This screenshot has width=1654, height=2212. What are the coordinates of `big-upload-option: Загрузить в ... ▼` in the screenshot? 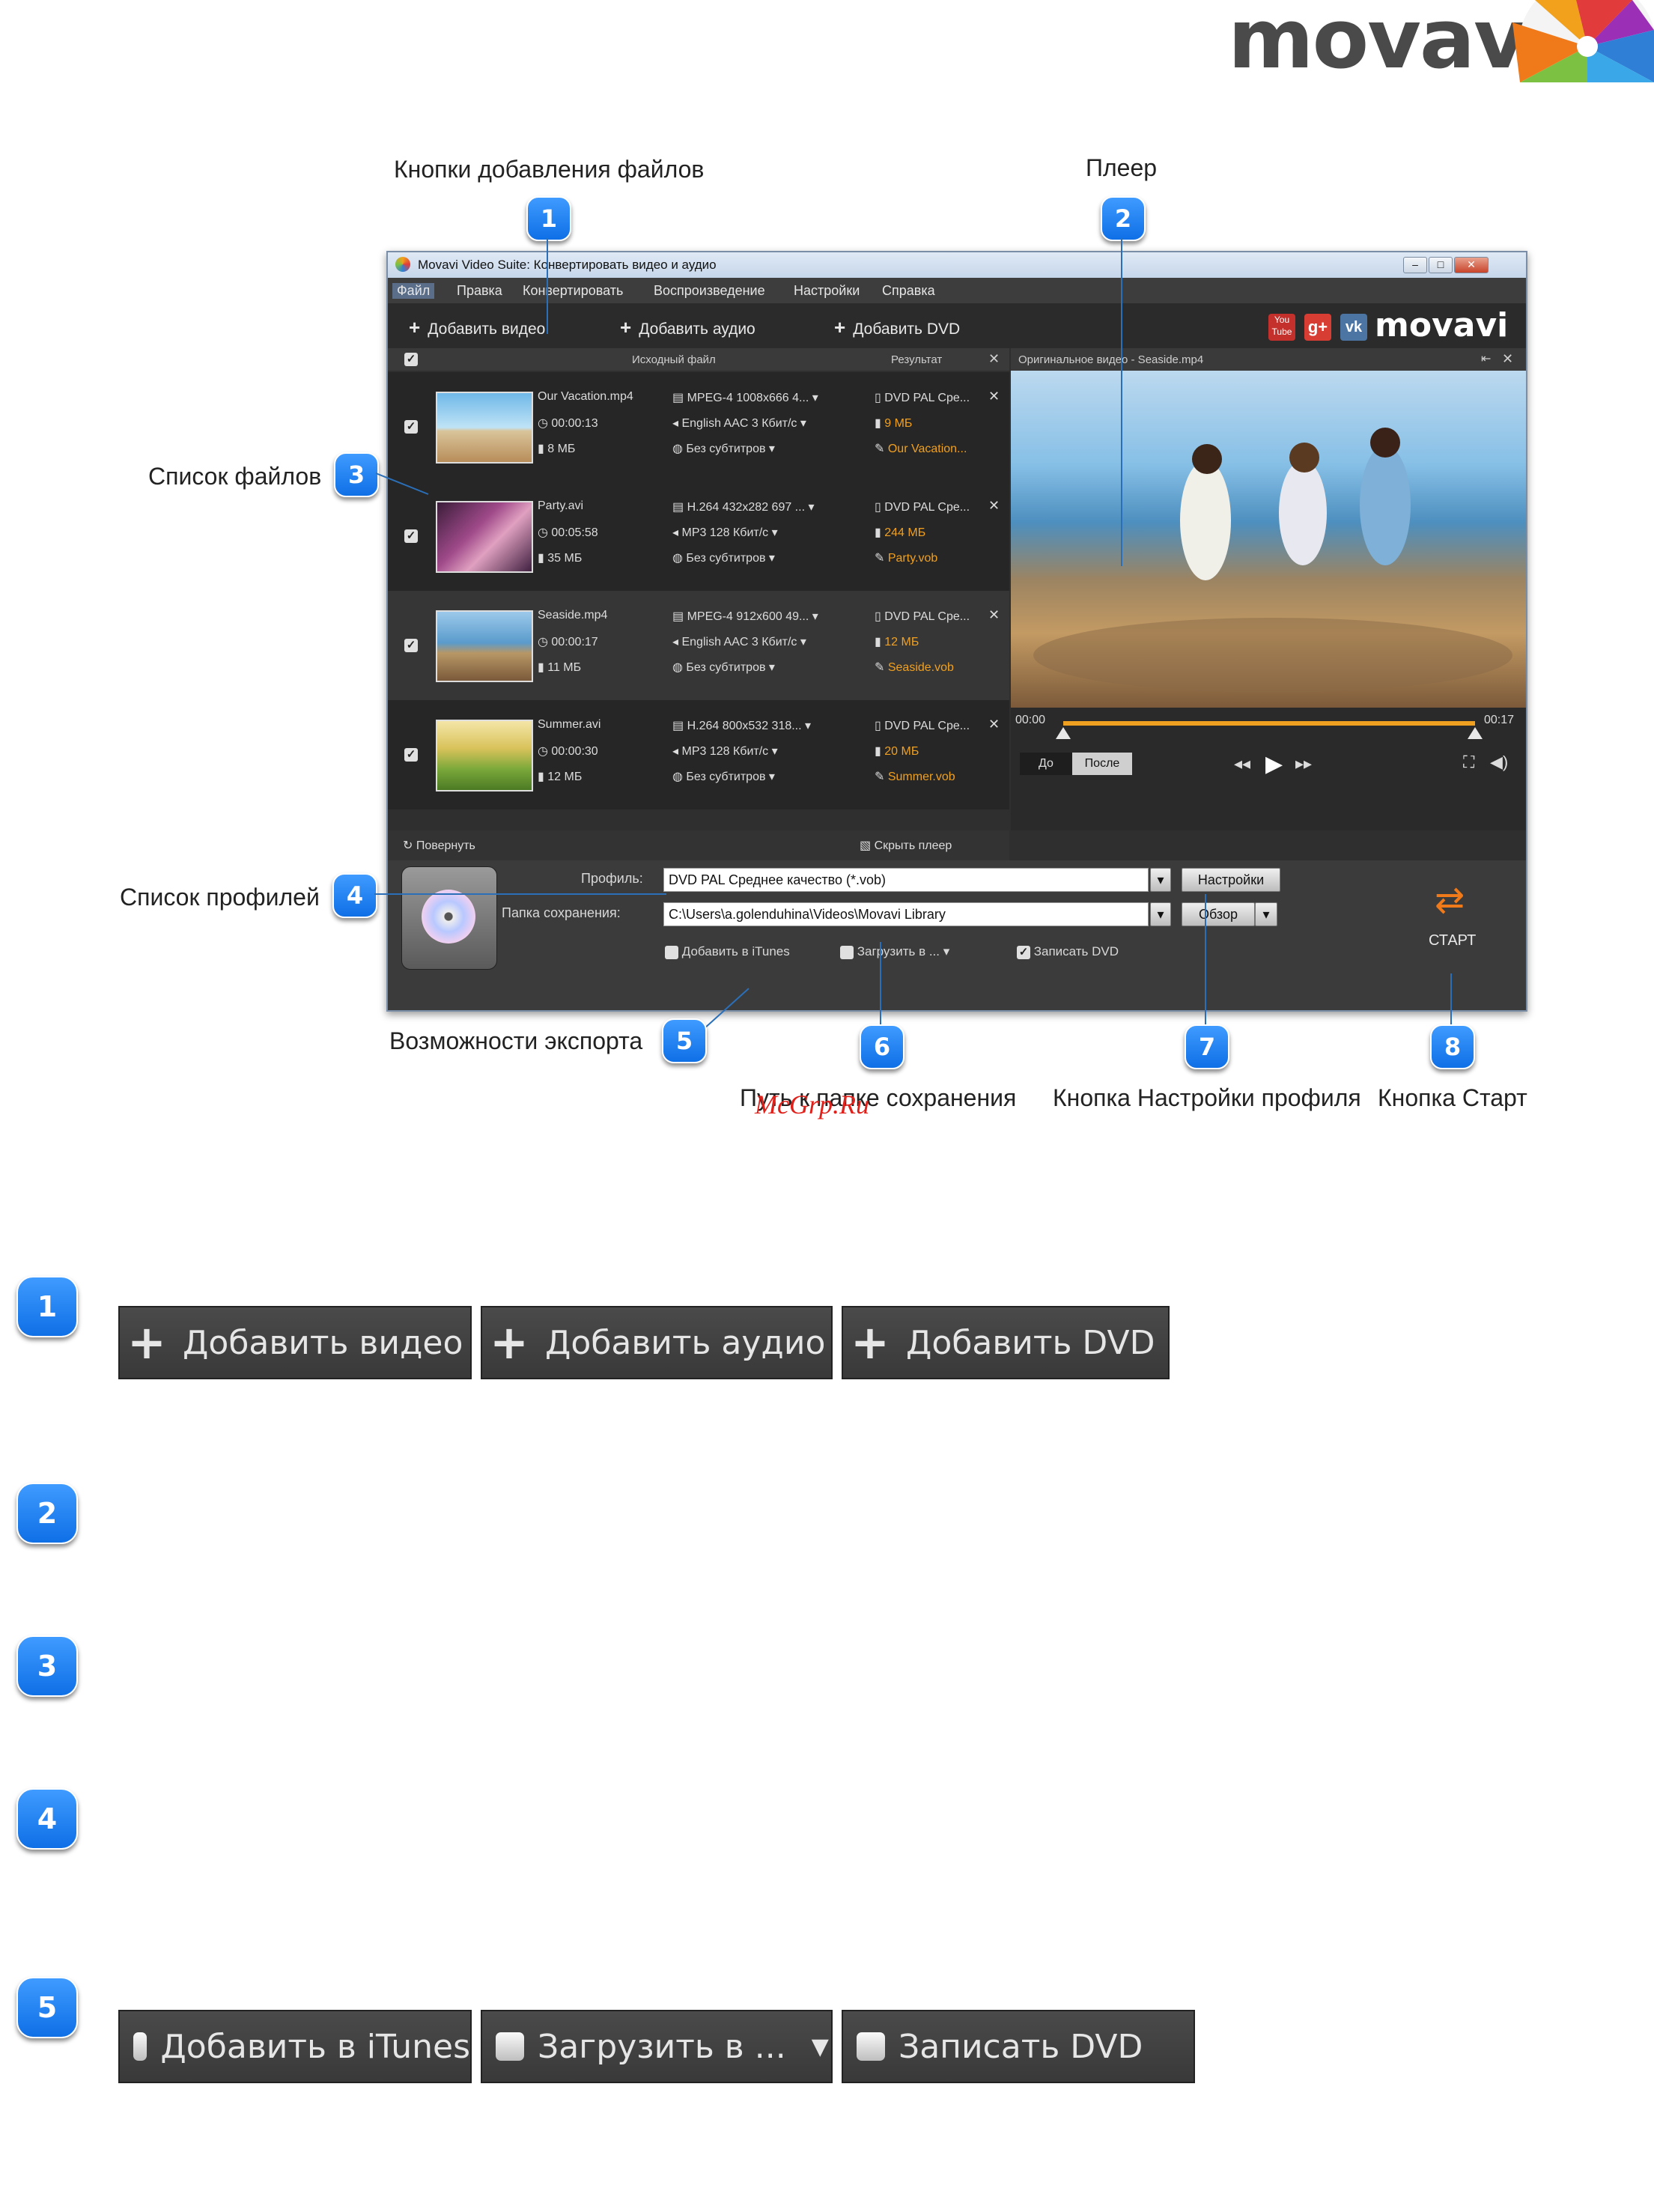 It's located at (657, 2046).